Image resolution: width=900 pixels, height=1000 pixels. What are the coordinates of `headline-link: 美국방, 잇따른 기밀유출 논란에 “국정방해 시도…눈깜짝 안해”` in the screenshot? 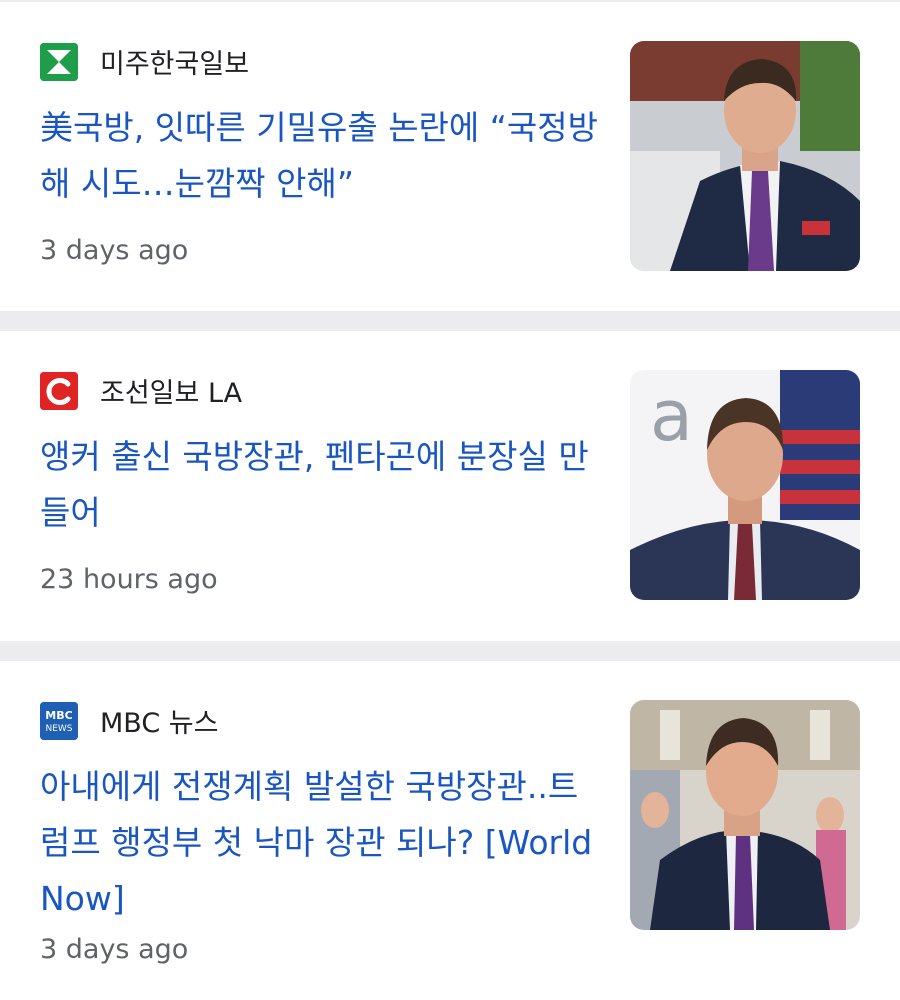 It's located at (320, 156).